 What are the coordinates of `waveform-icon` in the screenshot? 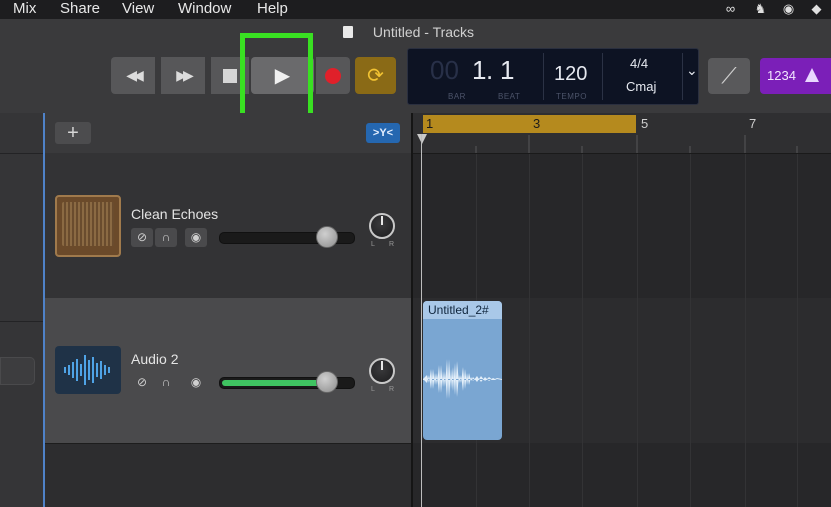 It's located at (88, 370).